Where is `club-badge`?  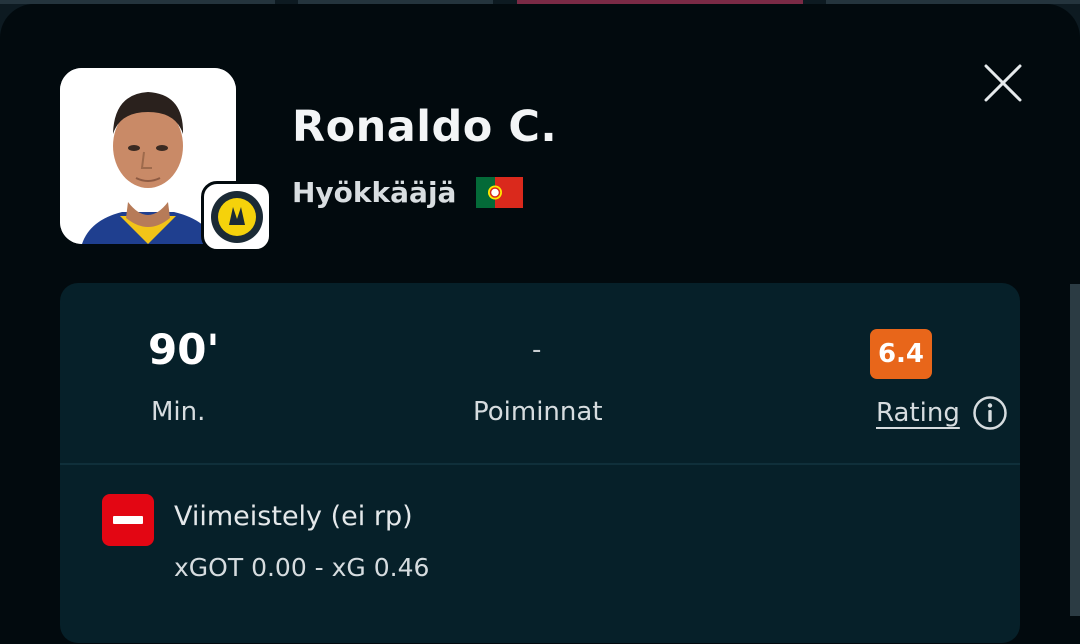
club-badge is located at coordinates (236, 216).